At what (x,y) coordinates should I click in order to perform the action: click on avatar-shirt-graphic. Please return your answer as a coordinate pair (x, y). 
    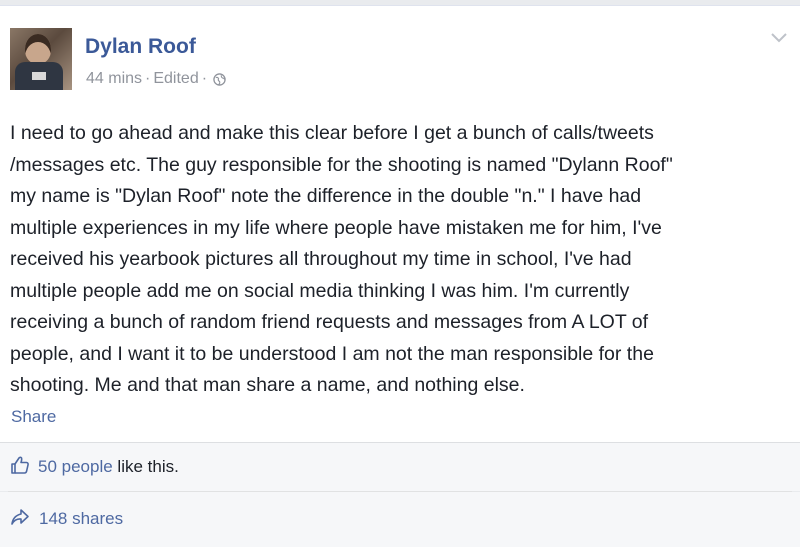
    Looking at the image, I should click on (39, 76).